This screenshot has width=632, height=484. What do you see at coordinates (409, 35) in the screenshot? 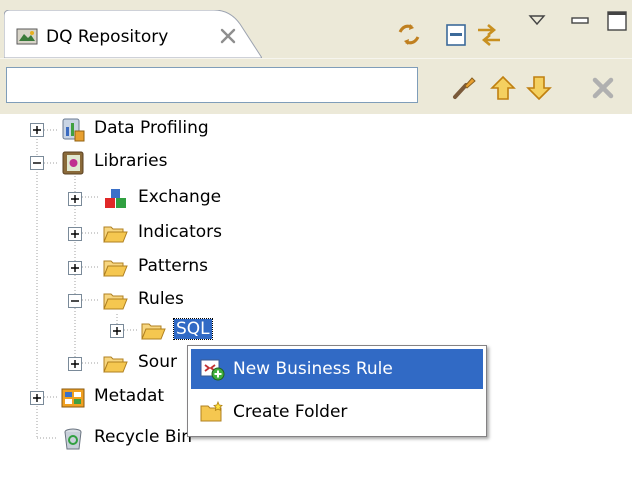
I see `link-with-editor-icon` at bounding box center [409, 35].